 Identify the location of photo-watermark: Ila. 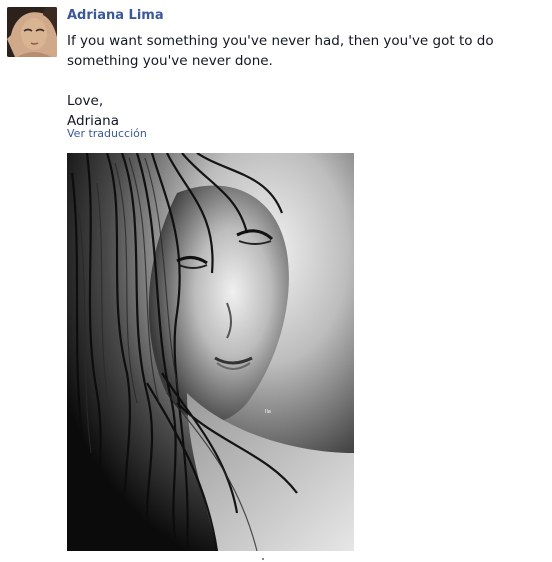
(268, 412).